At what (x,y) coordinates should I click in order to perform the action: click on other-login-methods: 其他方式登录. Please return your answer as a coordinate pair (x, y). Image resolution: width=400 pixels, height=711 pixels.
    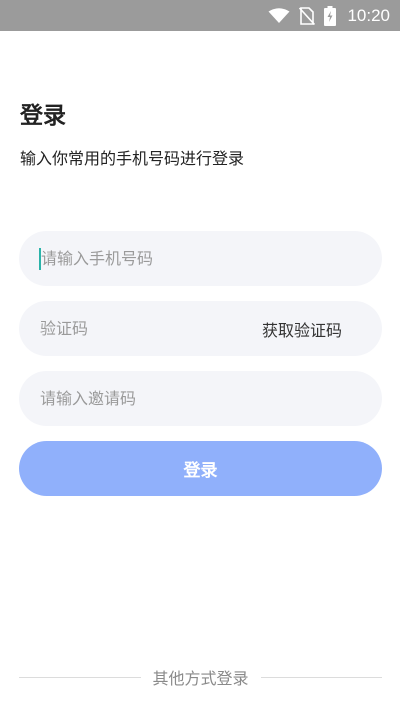
    Looking at the image, I should click on (201, 677).